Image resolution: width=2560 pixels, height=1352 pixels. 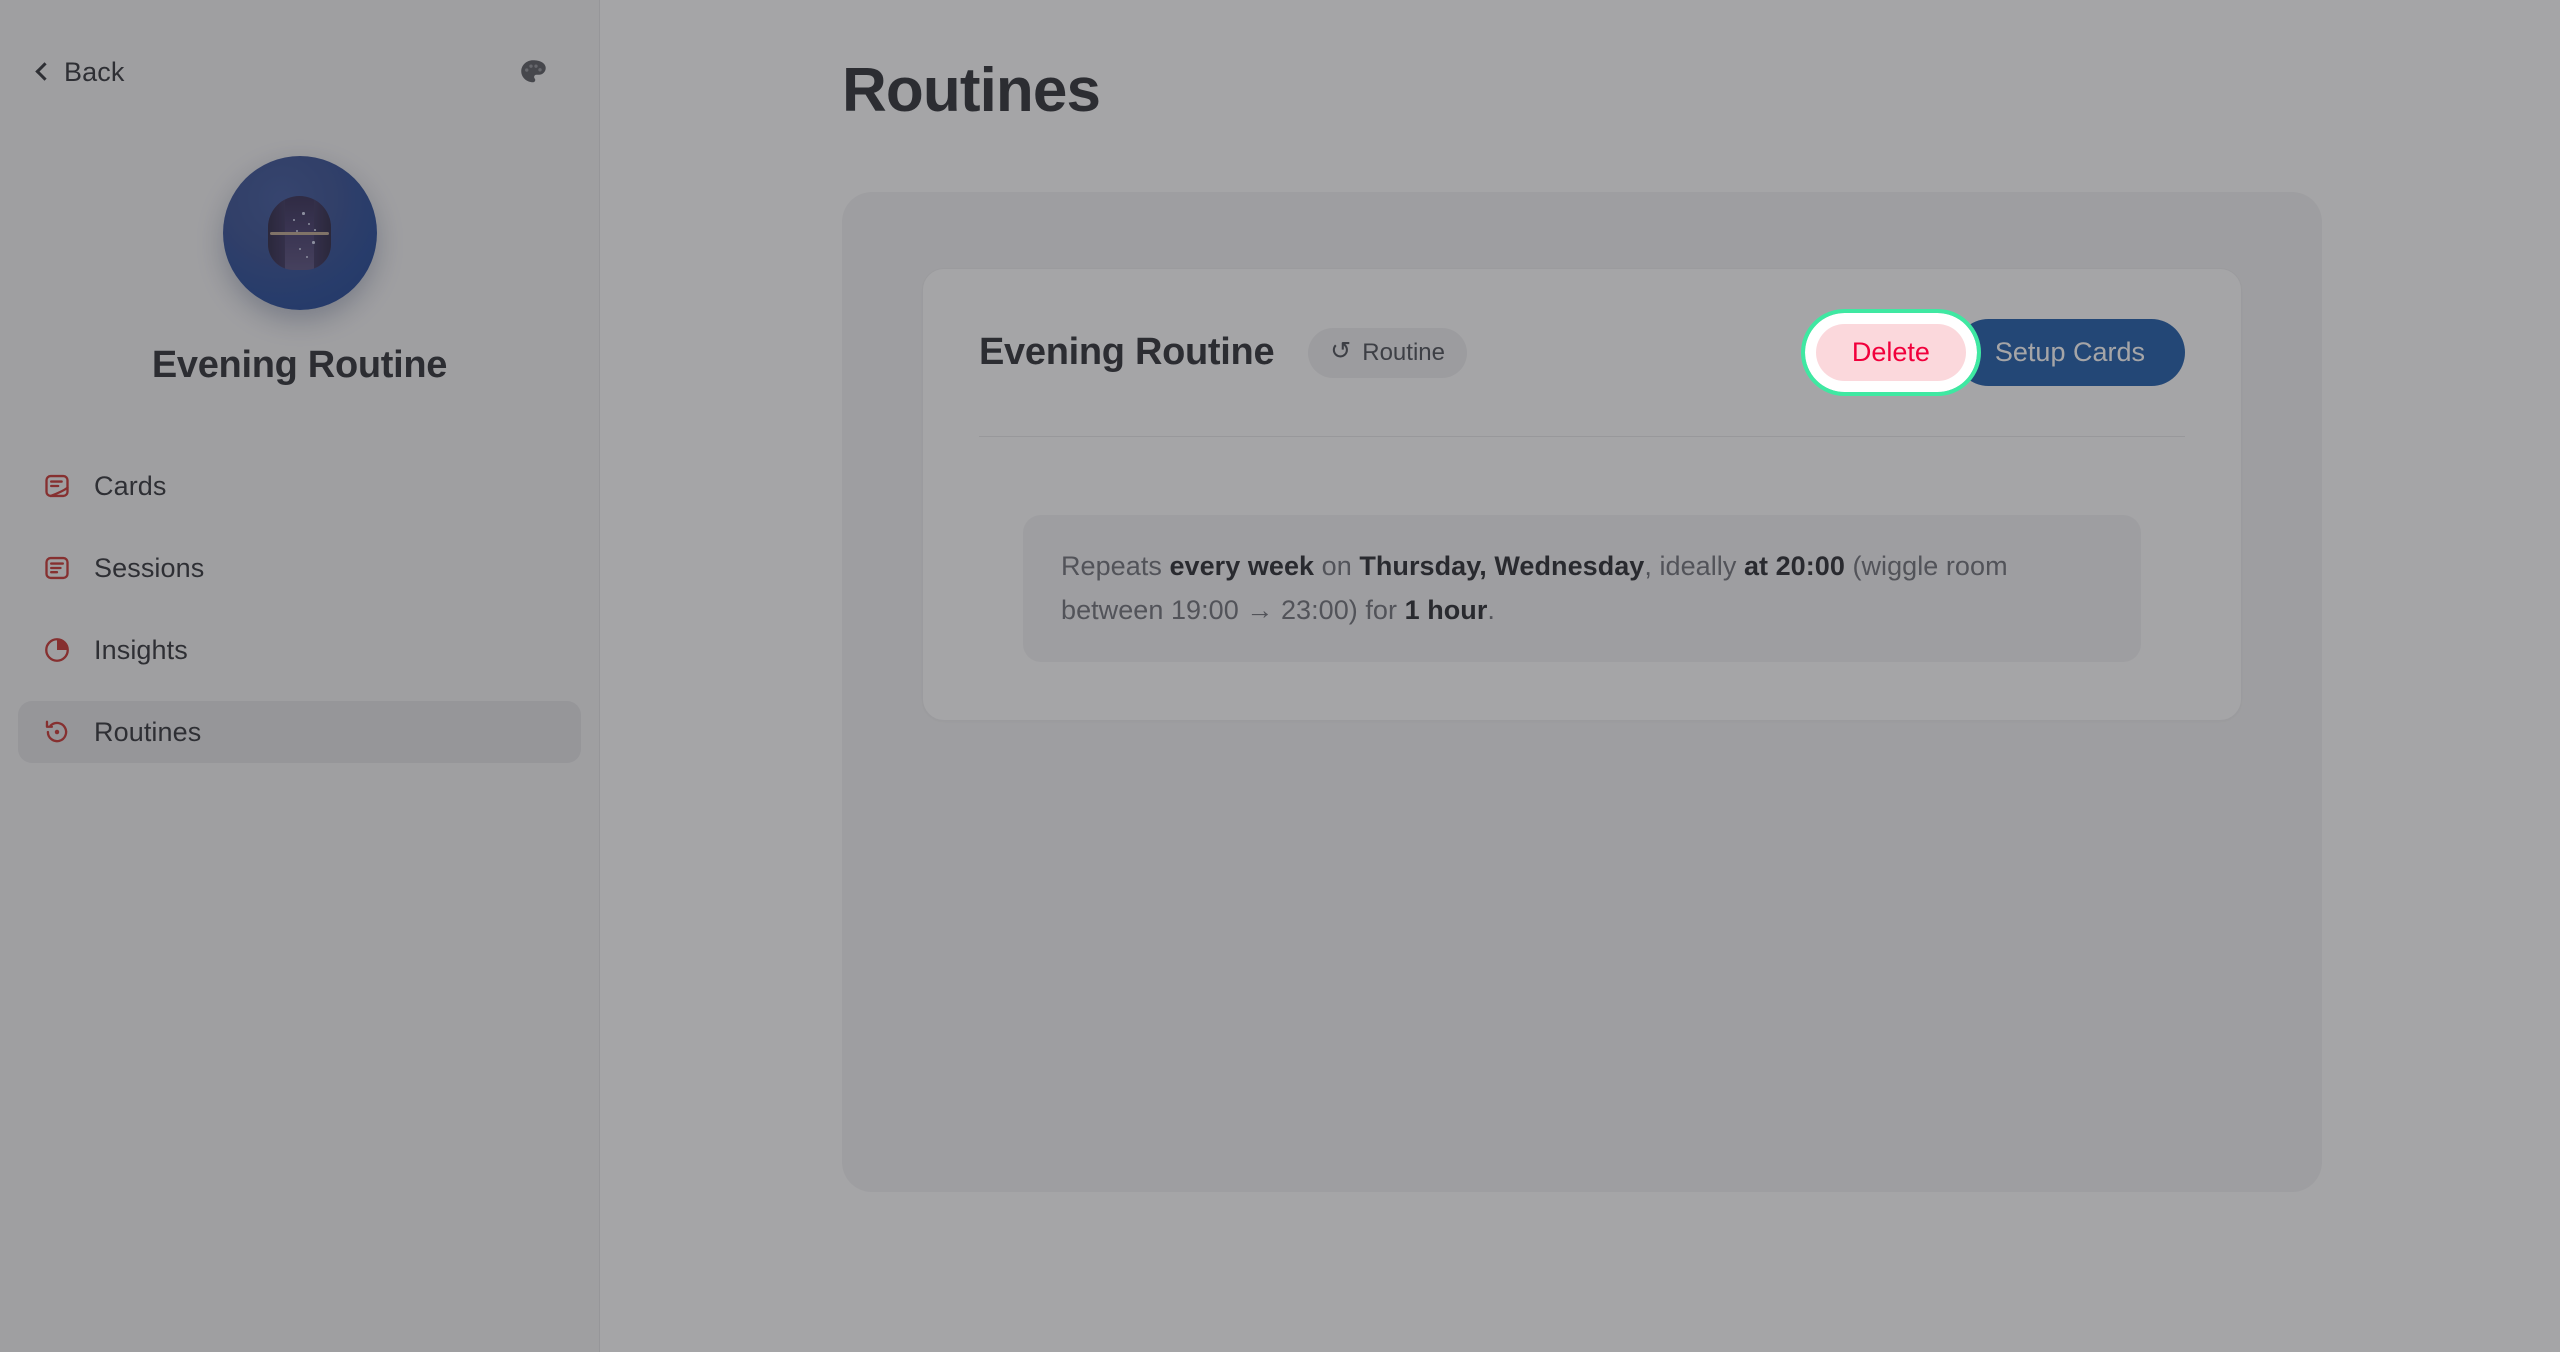 I want to click on sidebar-item-label: Sessions, so click(x=149, y=567).